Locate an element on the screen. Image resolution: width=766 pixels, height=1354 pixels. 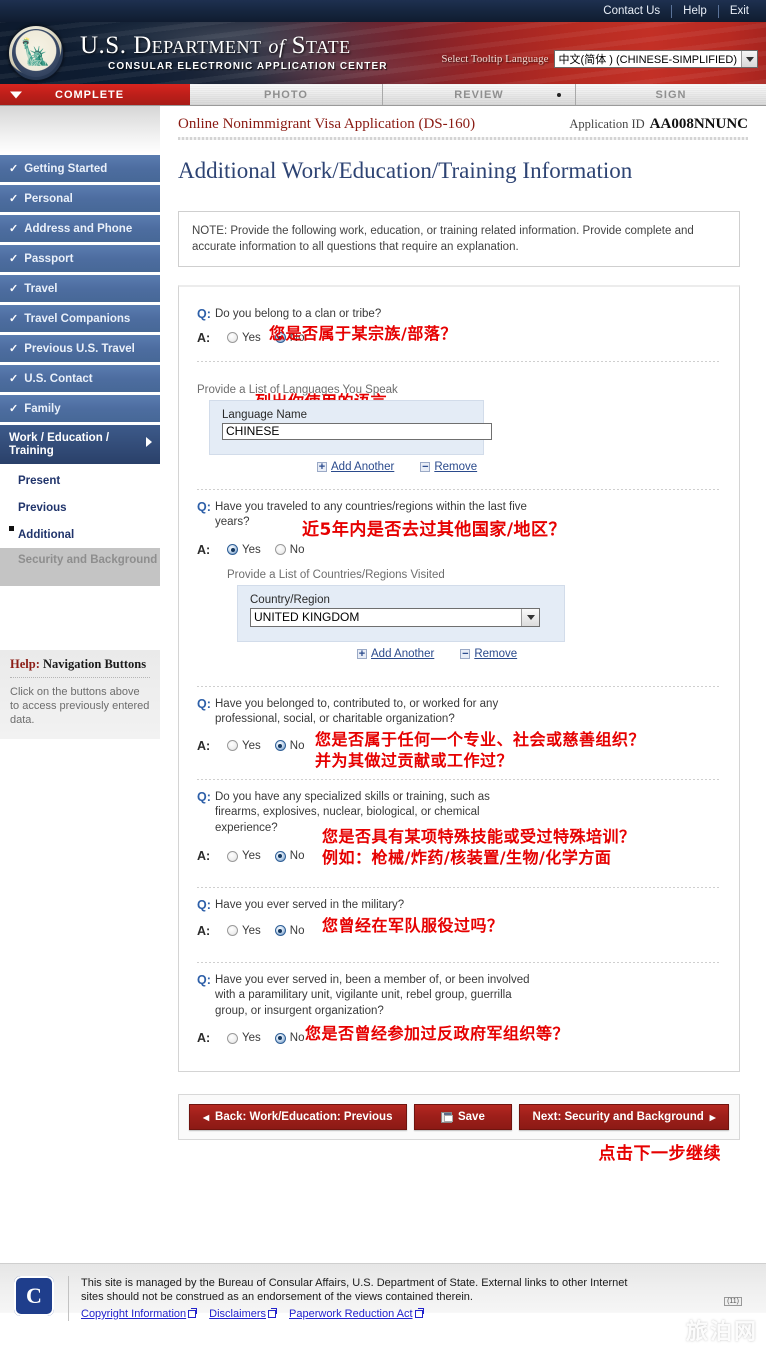
save-button: Save is located at coordinates (463, 1117).